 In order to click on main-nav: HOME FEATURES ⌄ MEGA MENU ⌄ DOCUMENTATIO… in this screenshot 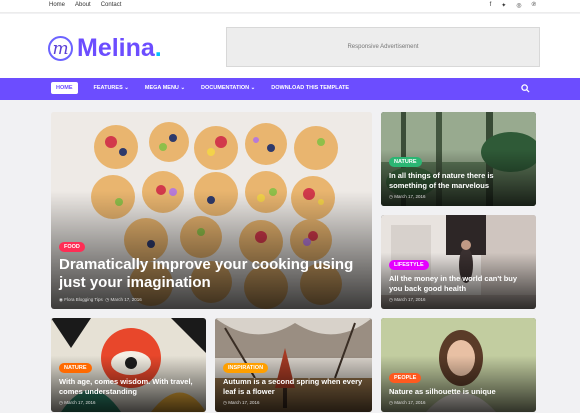, I will do `click(290, 89)`.